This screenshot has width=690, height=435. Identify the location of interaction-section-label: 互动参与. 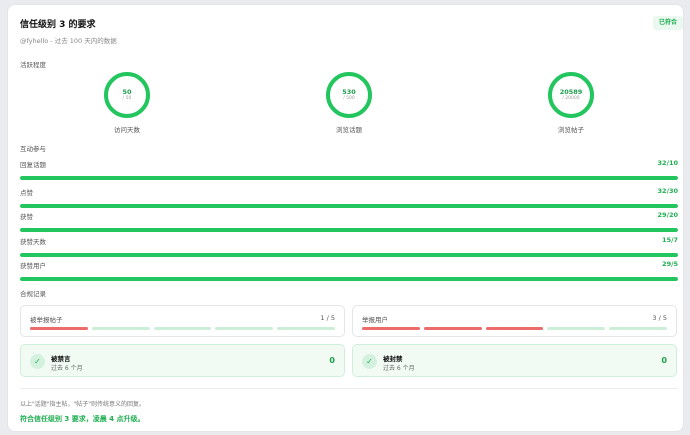
(33, 149).